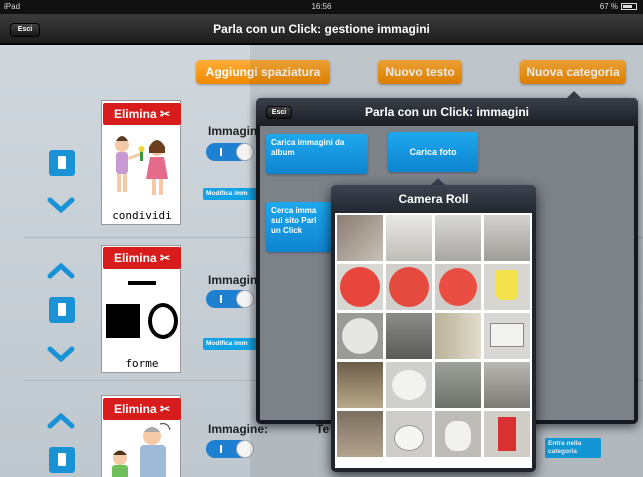 The width and height of the screenshot is (643, 477). What do you see at coordinates (317, 154) in the screenshot?
I see `load-album-button: Carica immagini da album` at bounding box center [317, 154].